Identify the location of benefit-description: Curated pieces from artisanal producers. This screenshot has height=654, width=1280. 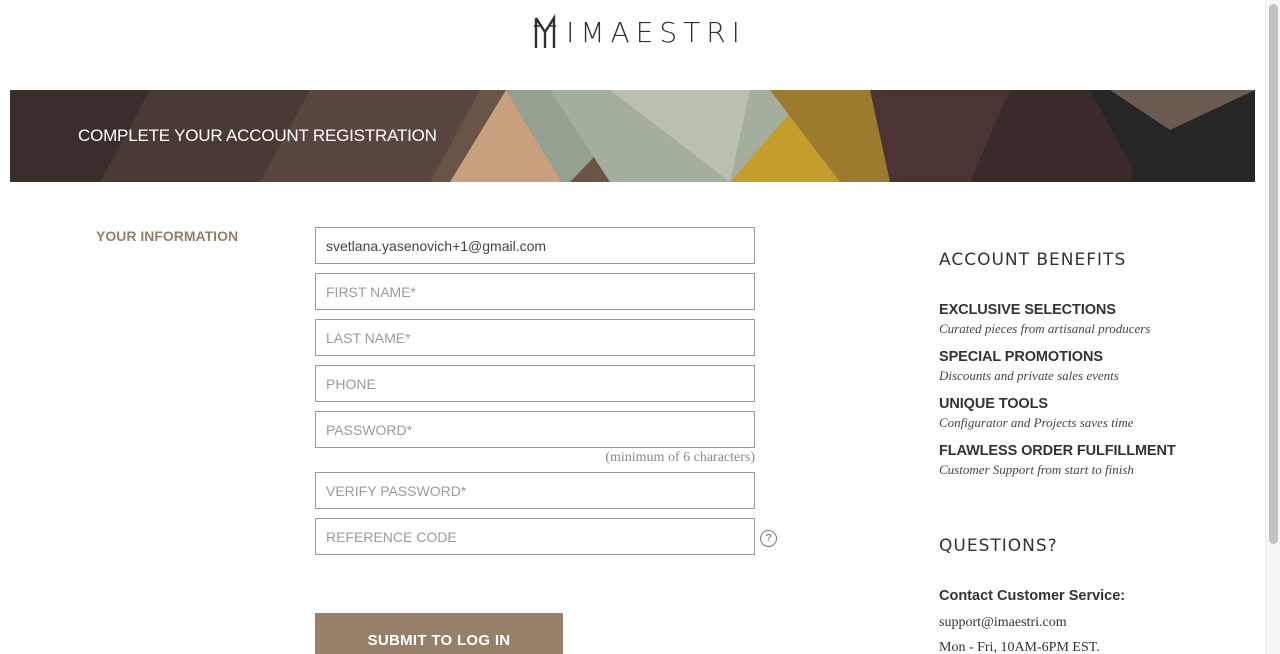
(1045, 328).